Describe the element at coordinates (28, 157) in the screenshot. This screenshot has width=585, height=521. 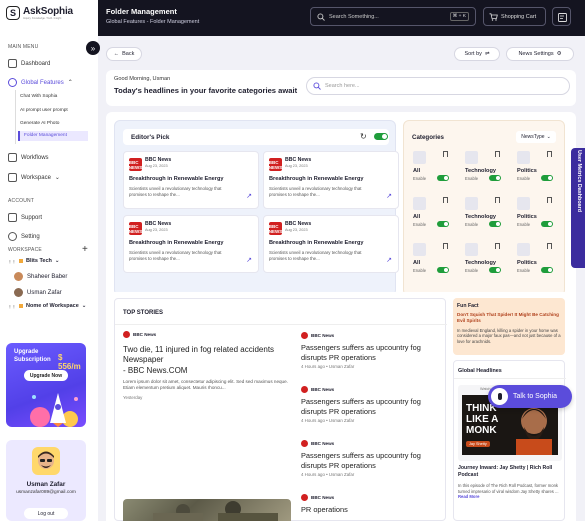
I see `sidebar-item-workflows: Workflows` at that location.